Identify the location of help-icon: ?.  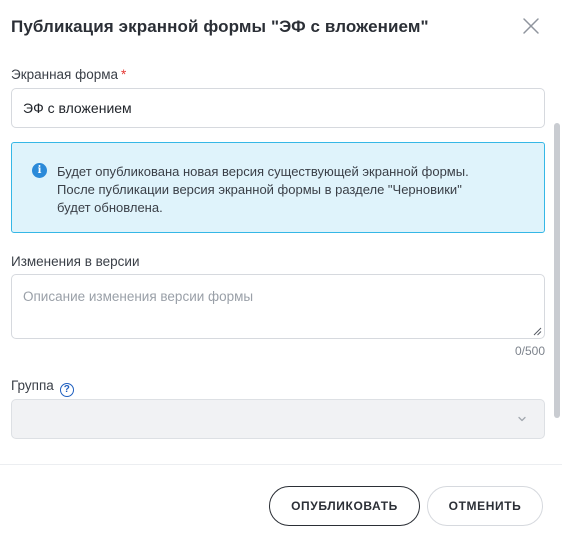
(66, 389).